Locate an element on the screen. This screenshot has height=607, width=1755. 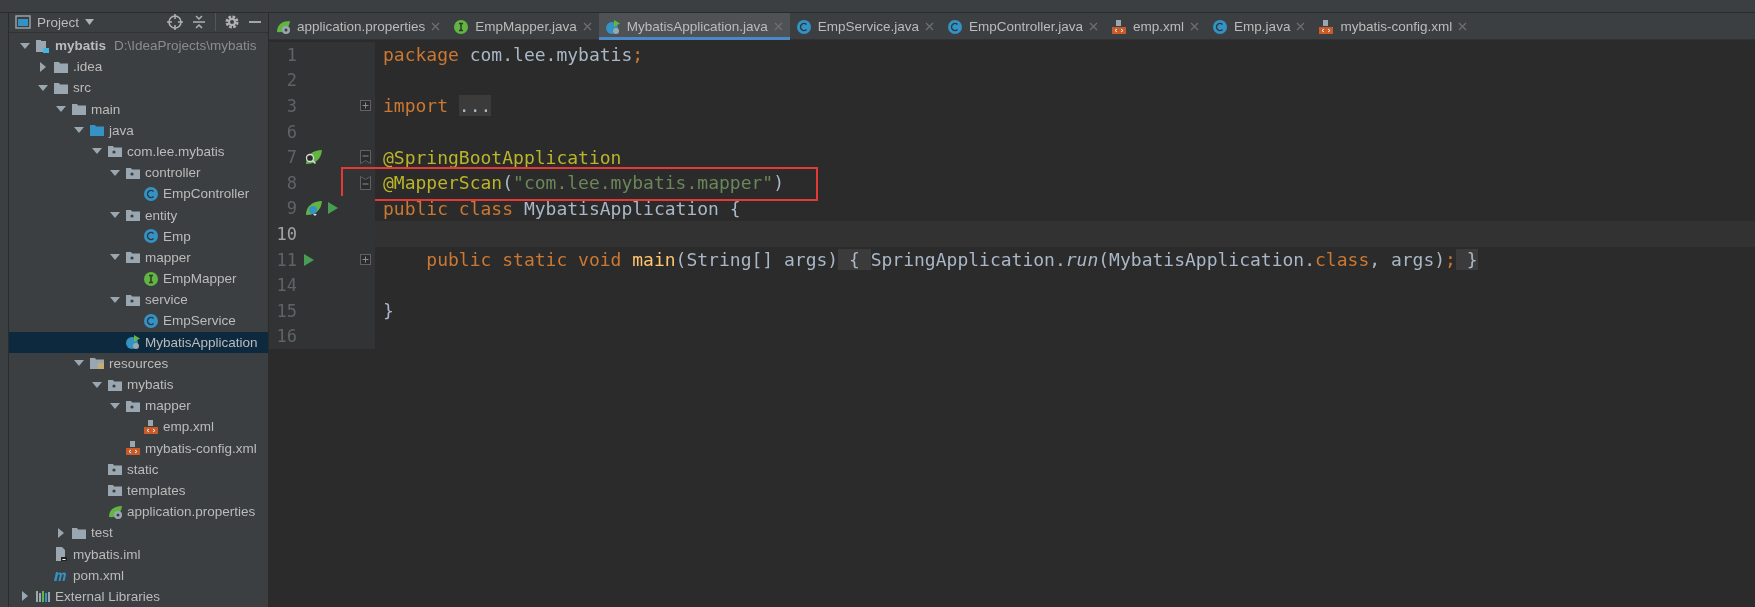
item-label: templates is located at coordinates (156, 490).